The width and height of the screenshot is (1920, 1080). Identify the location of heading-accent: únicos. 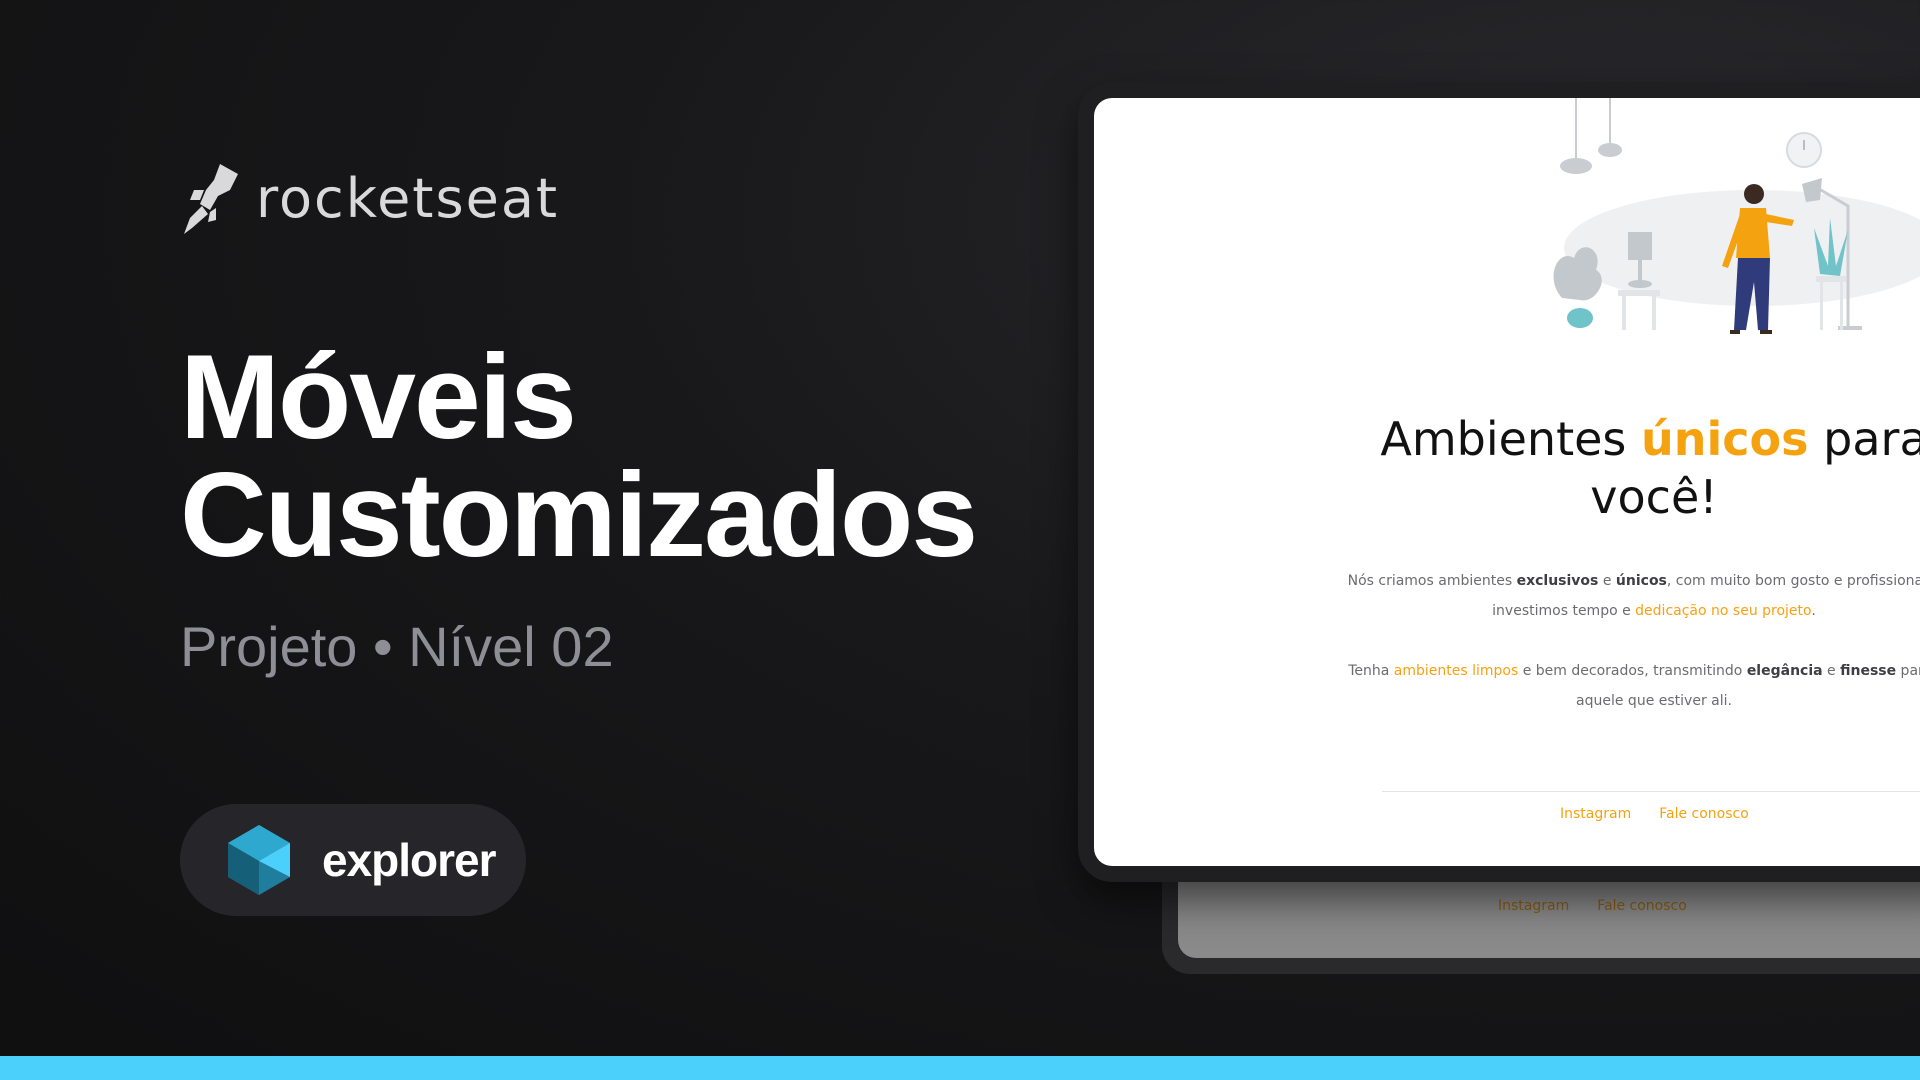
(1725, 439).